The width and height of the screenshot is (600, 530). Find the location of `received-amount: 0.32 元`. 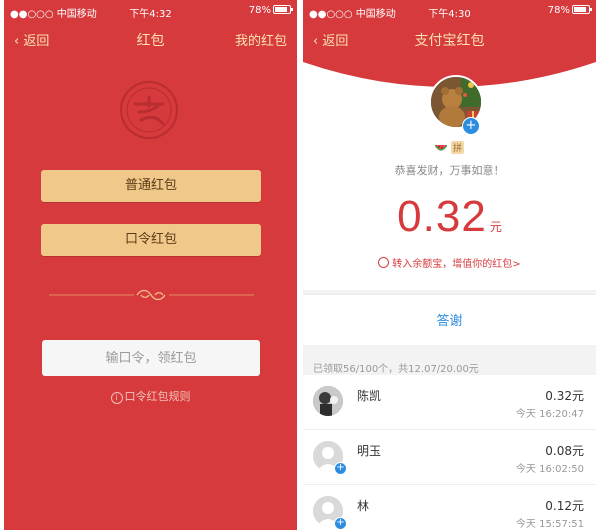

received-amount: 0.32 元 is located at coordinates (449, 217).